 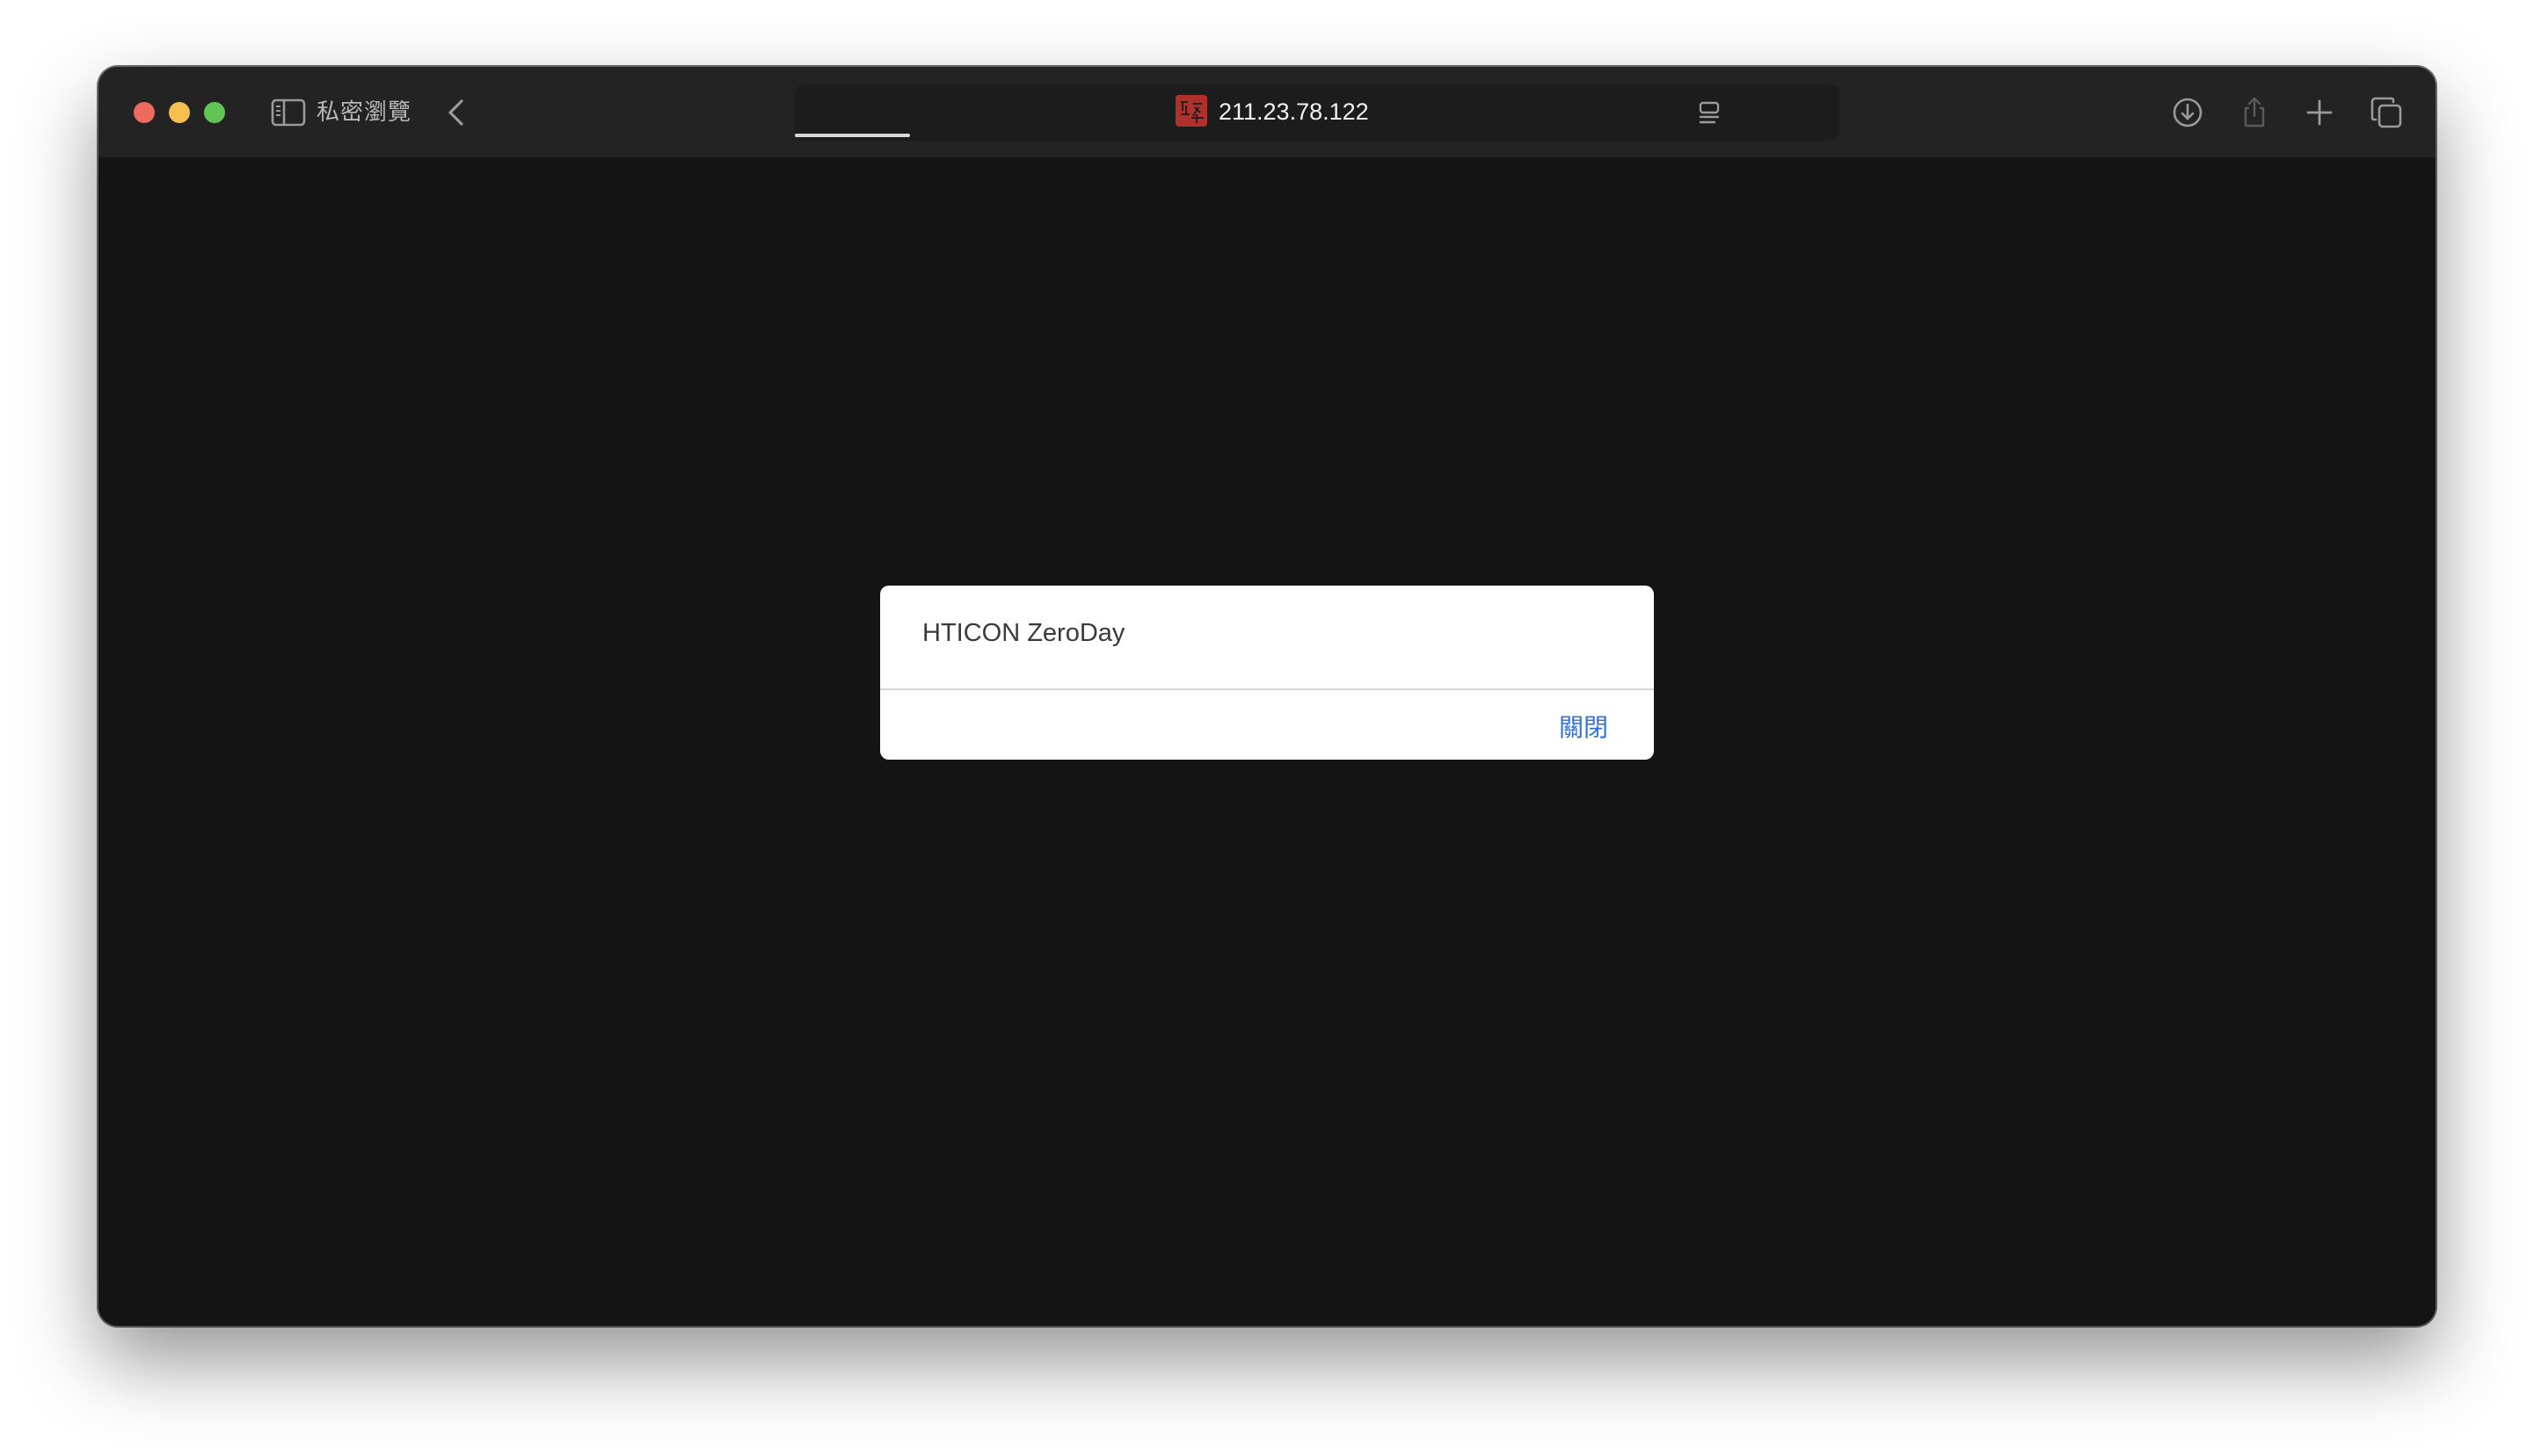 What do you see at coordinates (289, 112) in the screenshot?
I see `sidebar-icon` at bounding box center [289, 112].